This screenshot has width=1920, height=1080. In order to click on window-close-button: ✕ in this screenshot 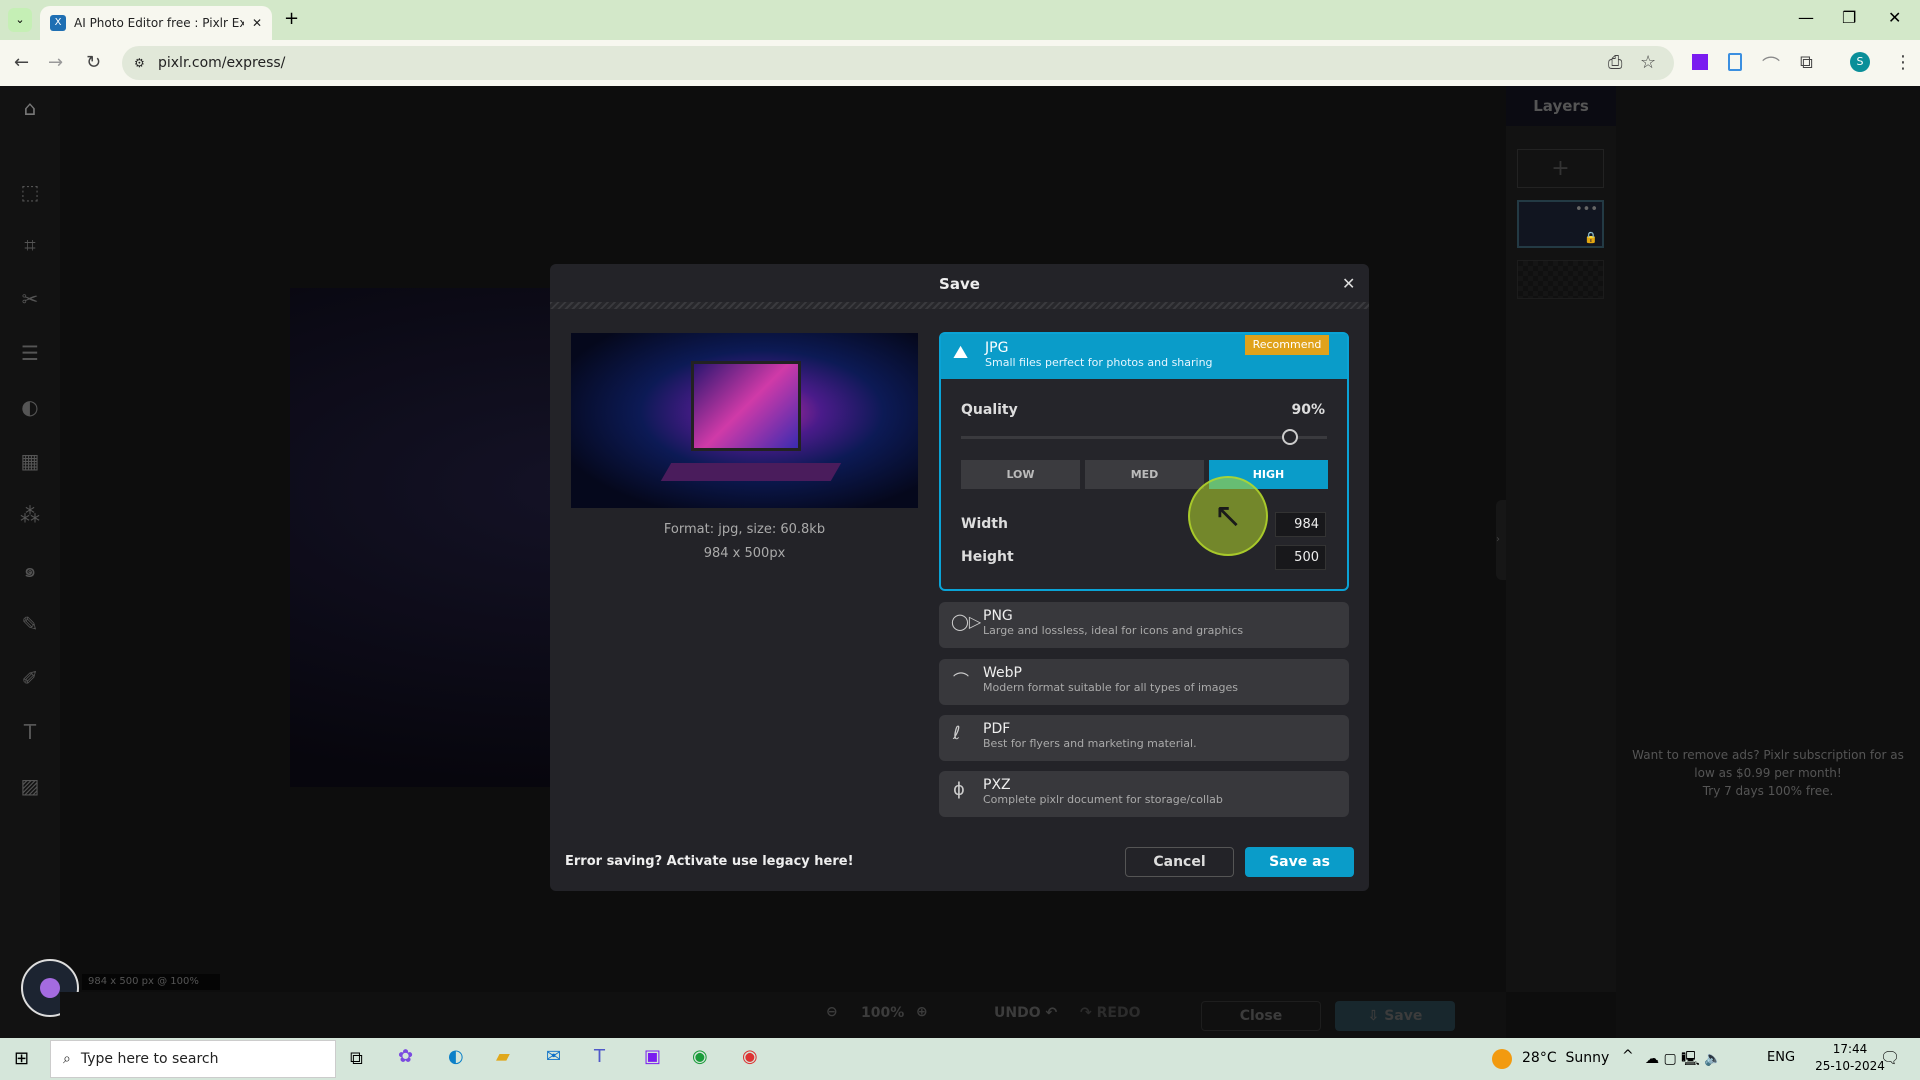, I will do `click(1894, 17)`.